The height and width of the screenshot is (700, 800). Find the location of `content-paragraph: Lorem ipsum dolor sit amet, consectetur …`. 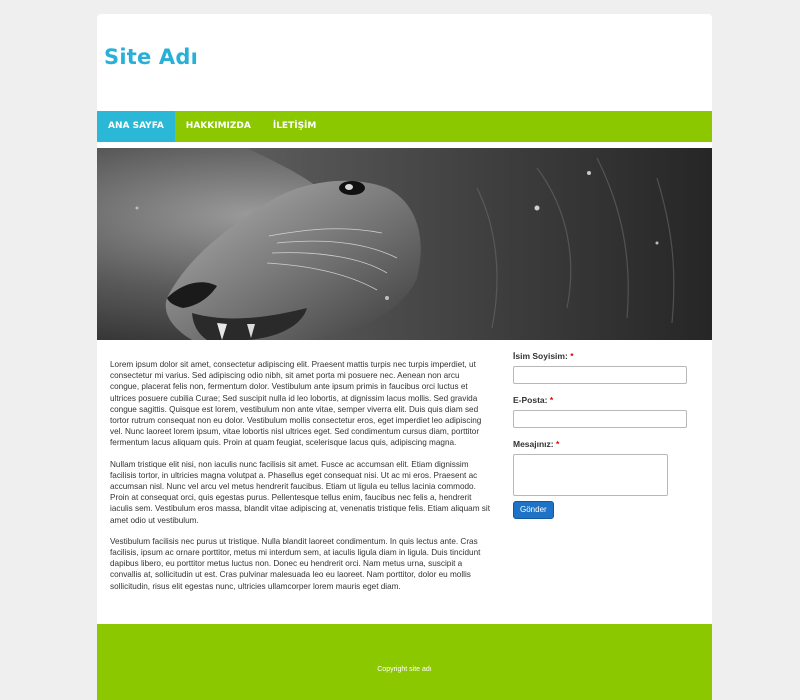

content-paragraph: Lorem ipsum dolor sit amet, consectetur … is located at coordinates (296, 404).